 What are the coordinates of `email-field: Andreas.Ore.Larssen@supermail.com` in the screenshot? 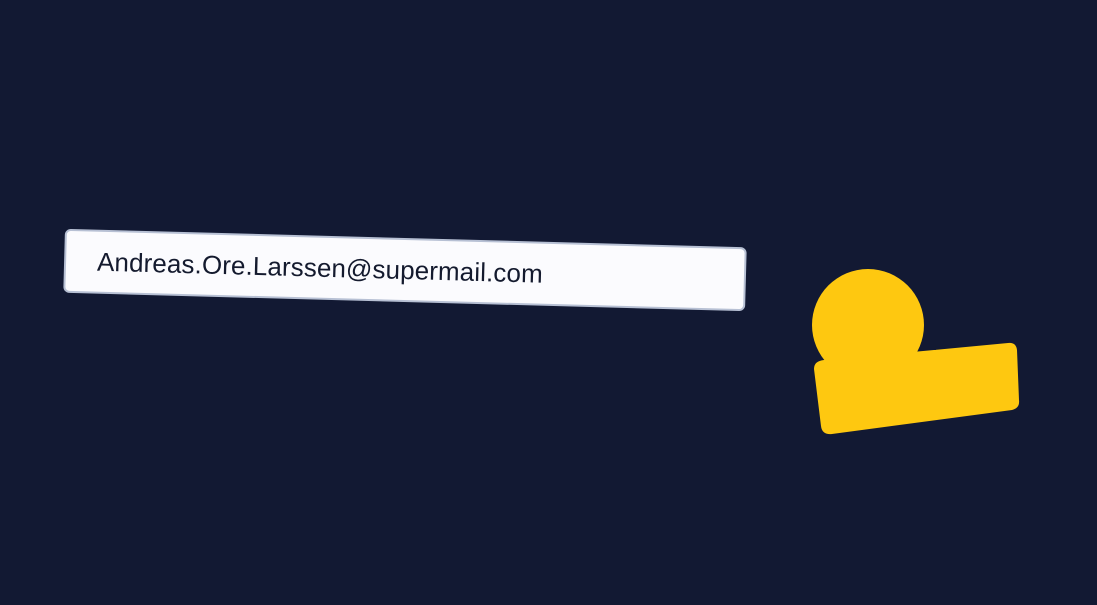 It's located at (405, 270).